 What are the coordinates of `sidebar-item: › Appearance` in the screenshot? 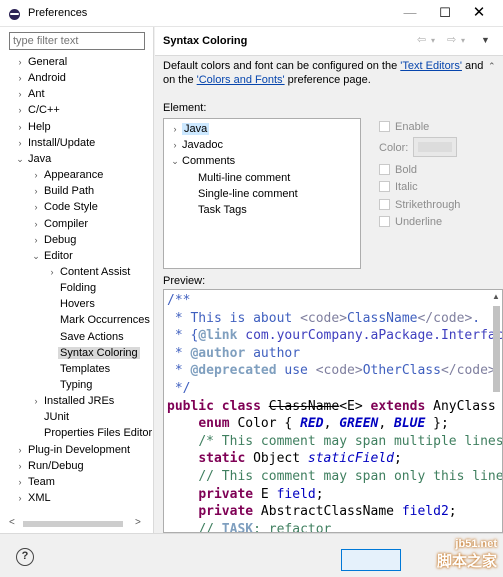 It's located at (67, 175).